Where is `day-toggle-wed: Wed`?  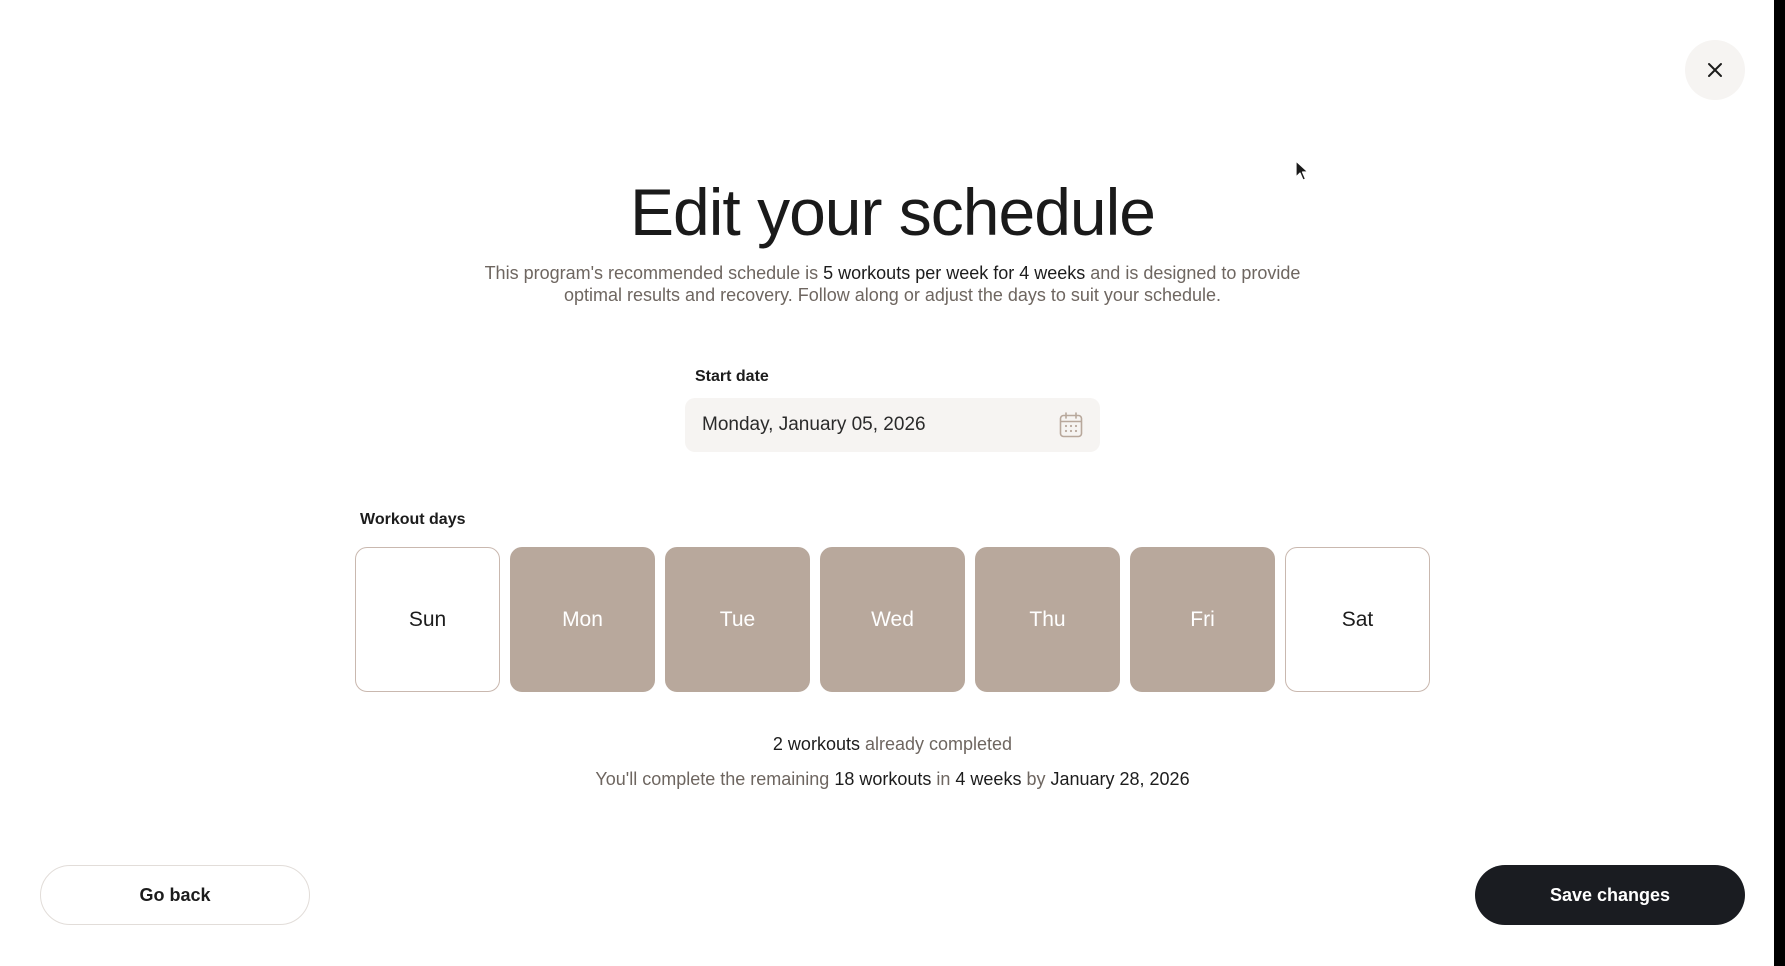 day-toggle-wed: Wed is located at coordinates (892, 619).